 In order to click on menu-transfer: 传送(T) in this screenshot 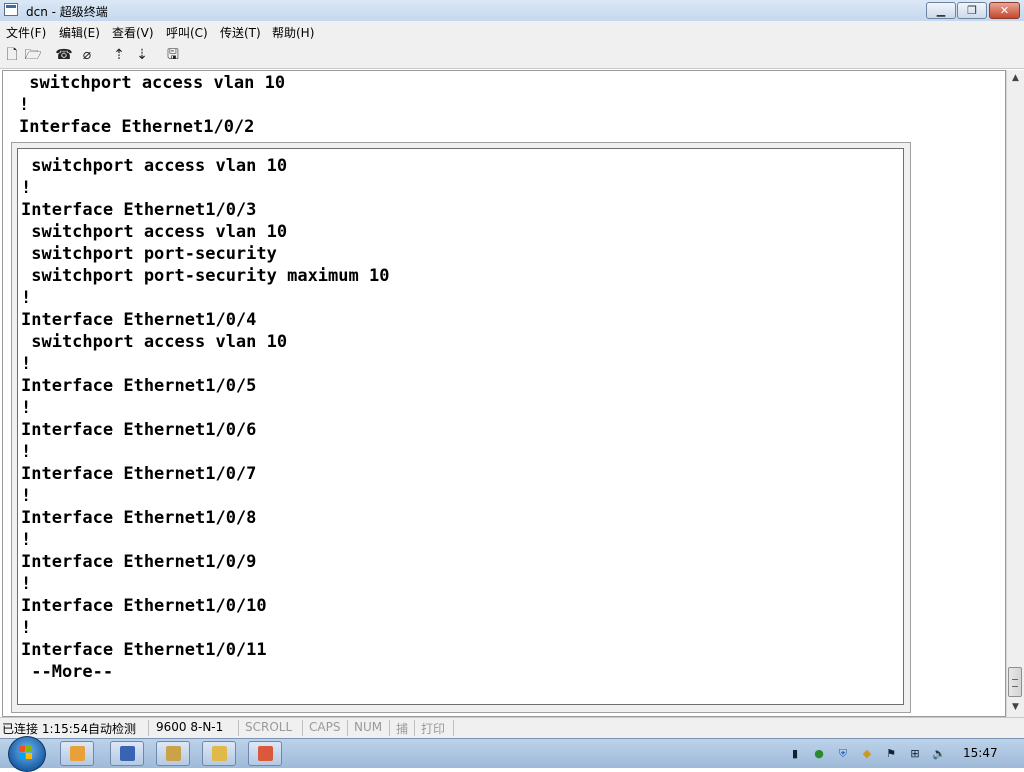, I will do `click(240, 32)`.